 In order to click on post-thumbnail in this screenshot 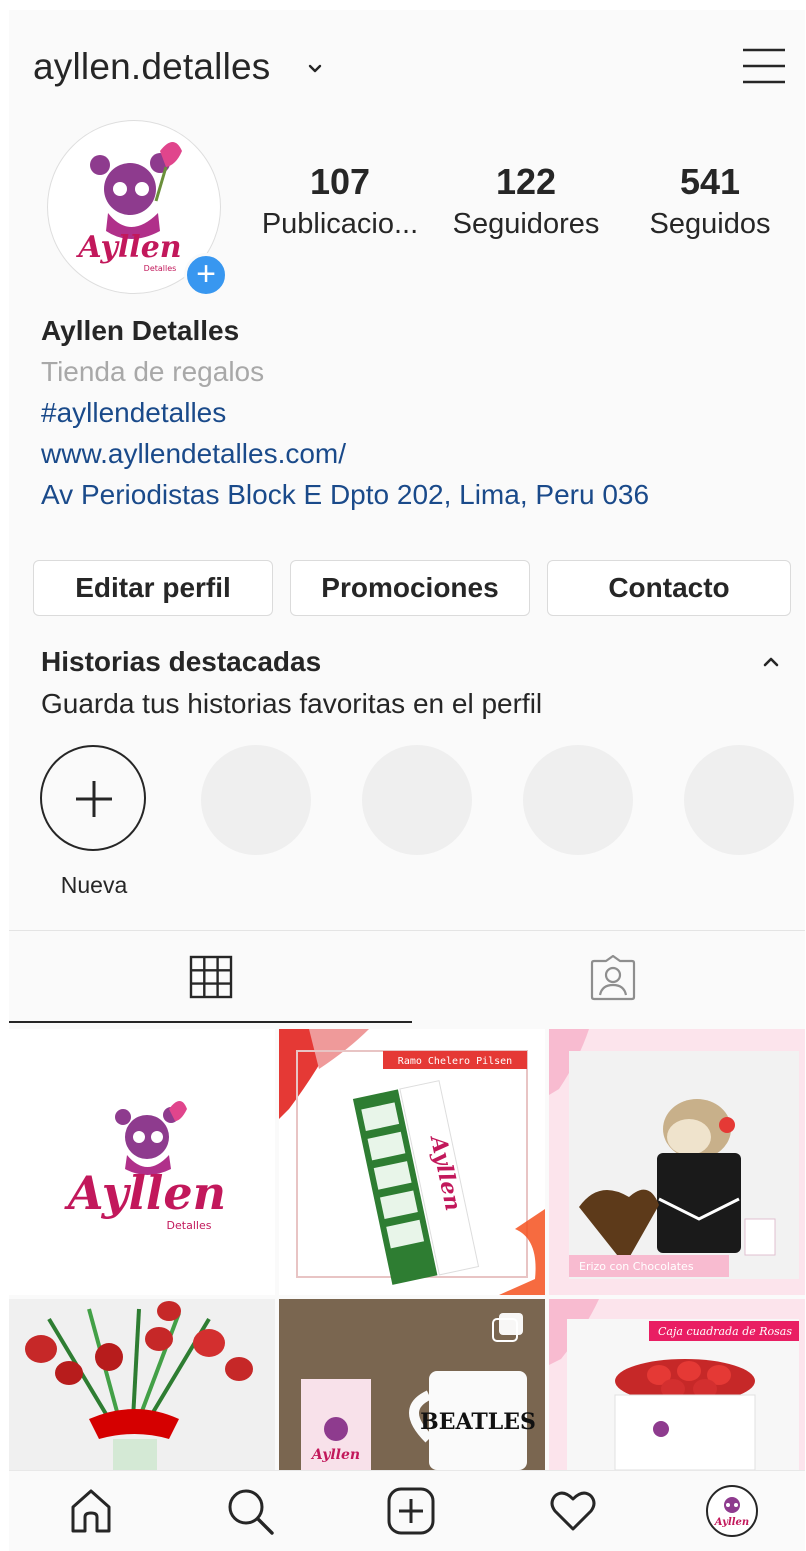, I will do `click(142, 1384)`.